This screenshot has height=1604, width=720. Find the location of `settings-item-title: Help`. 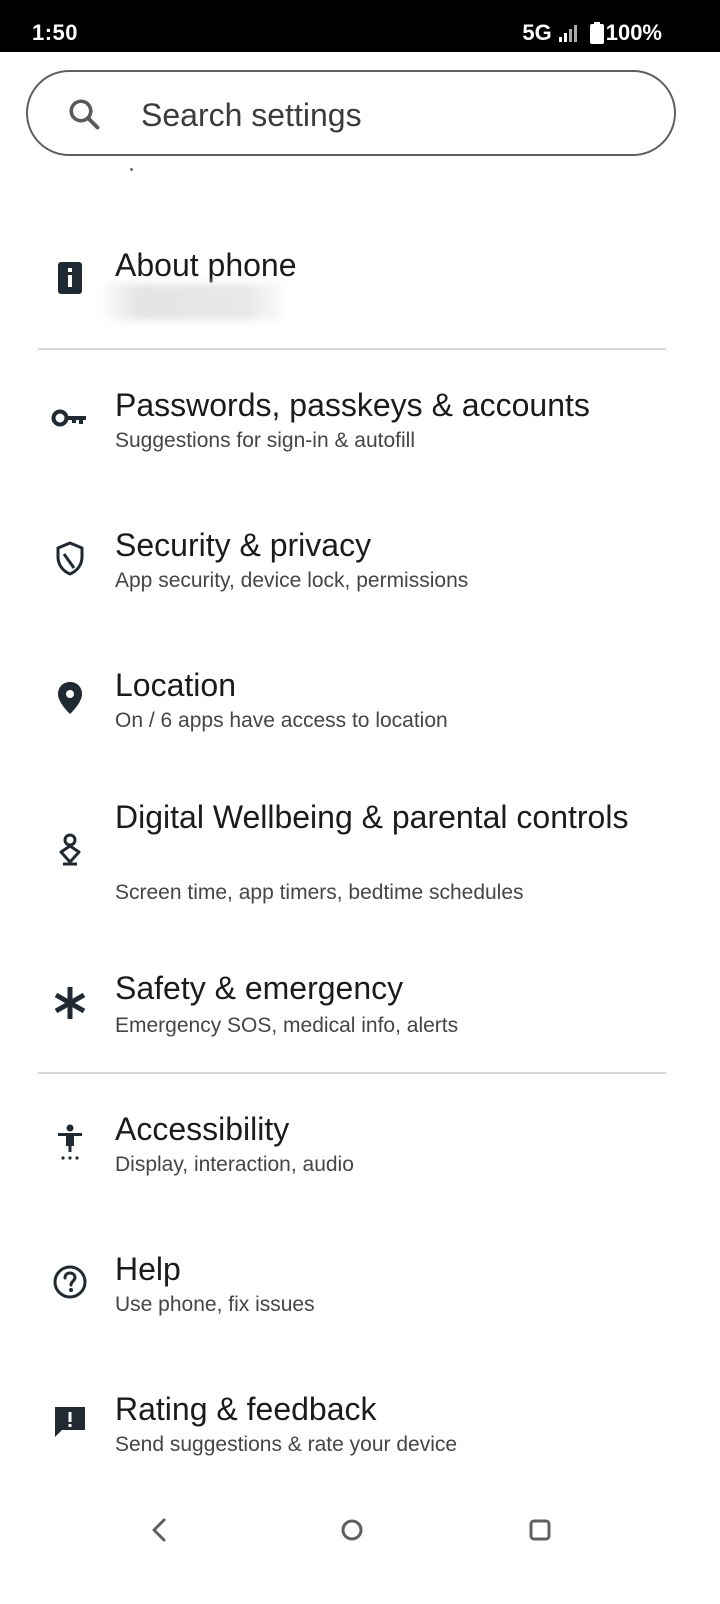

settings-item-title: Help is located at coordinates (148, 1269).